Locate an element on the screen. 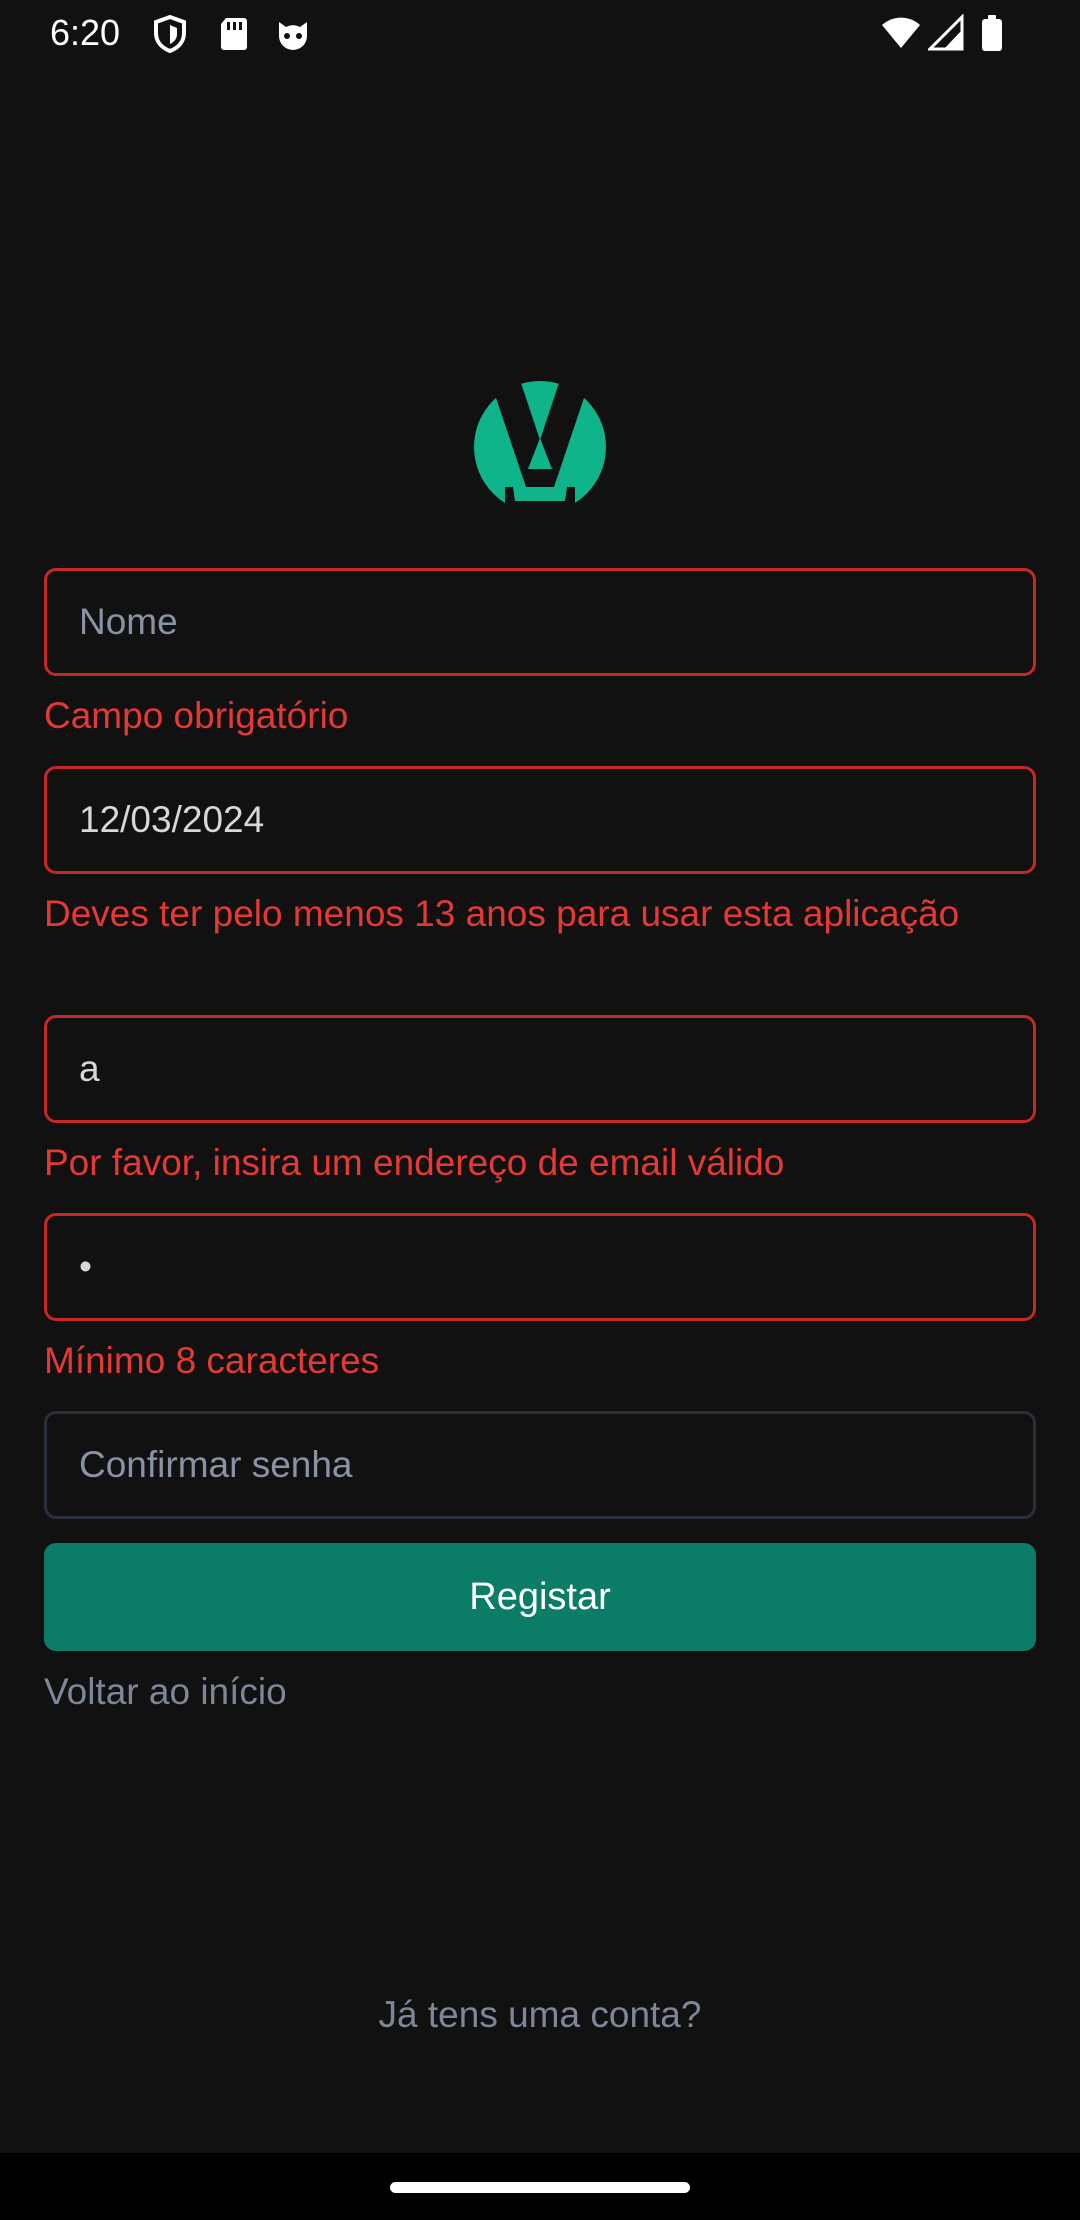 The height and width of the screenshot is (2220, 1080). confirm-password-placeholder: Confirmar senha is located at coordinates (216, 1464).